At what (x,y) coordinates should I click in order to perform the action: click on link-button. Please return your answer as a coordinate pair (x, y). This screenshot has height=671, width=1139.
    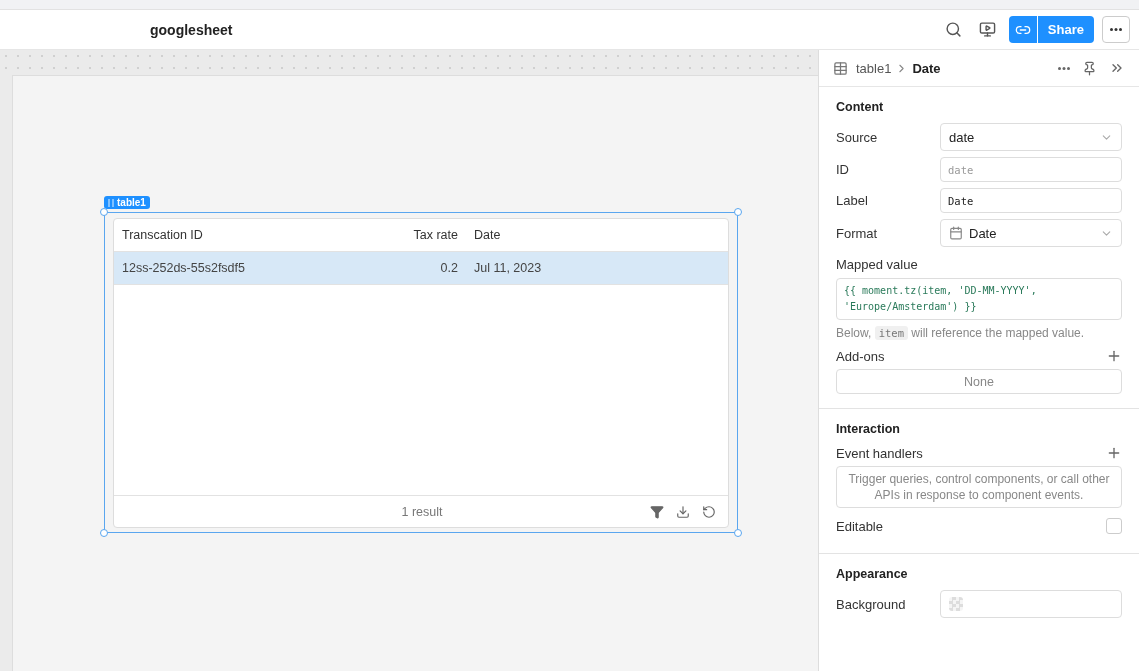
    Looking at the image, I should click on (1022, 29).